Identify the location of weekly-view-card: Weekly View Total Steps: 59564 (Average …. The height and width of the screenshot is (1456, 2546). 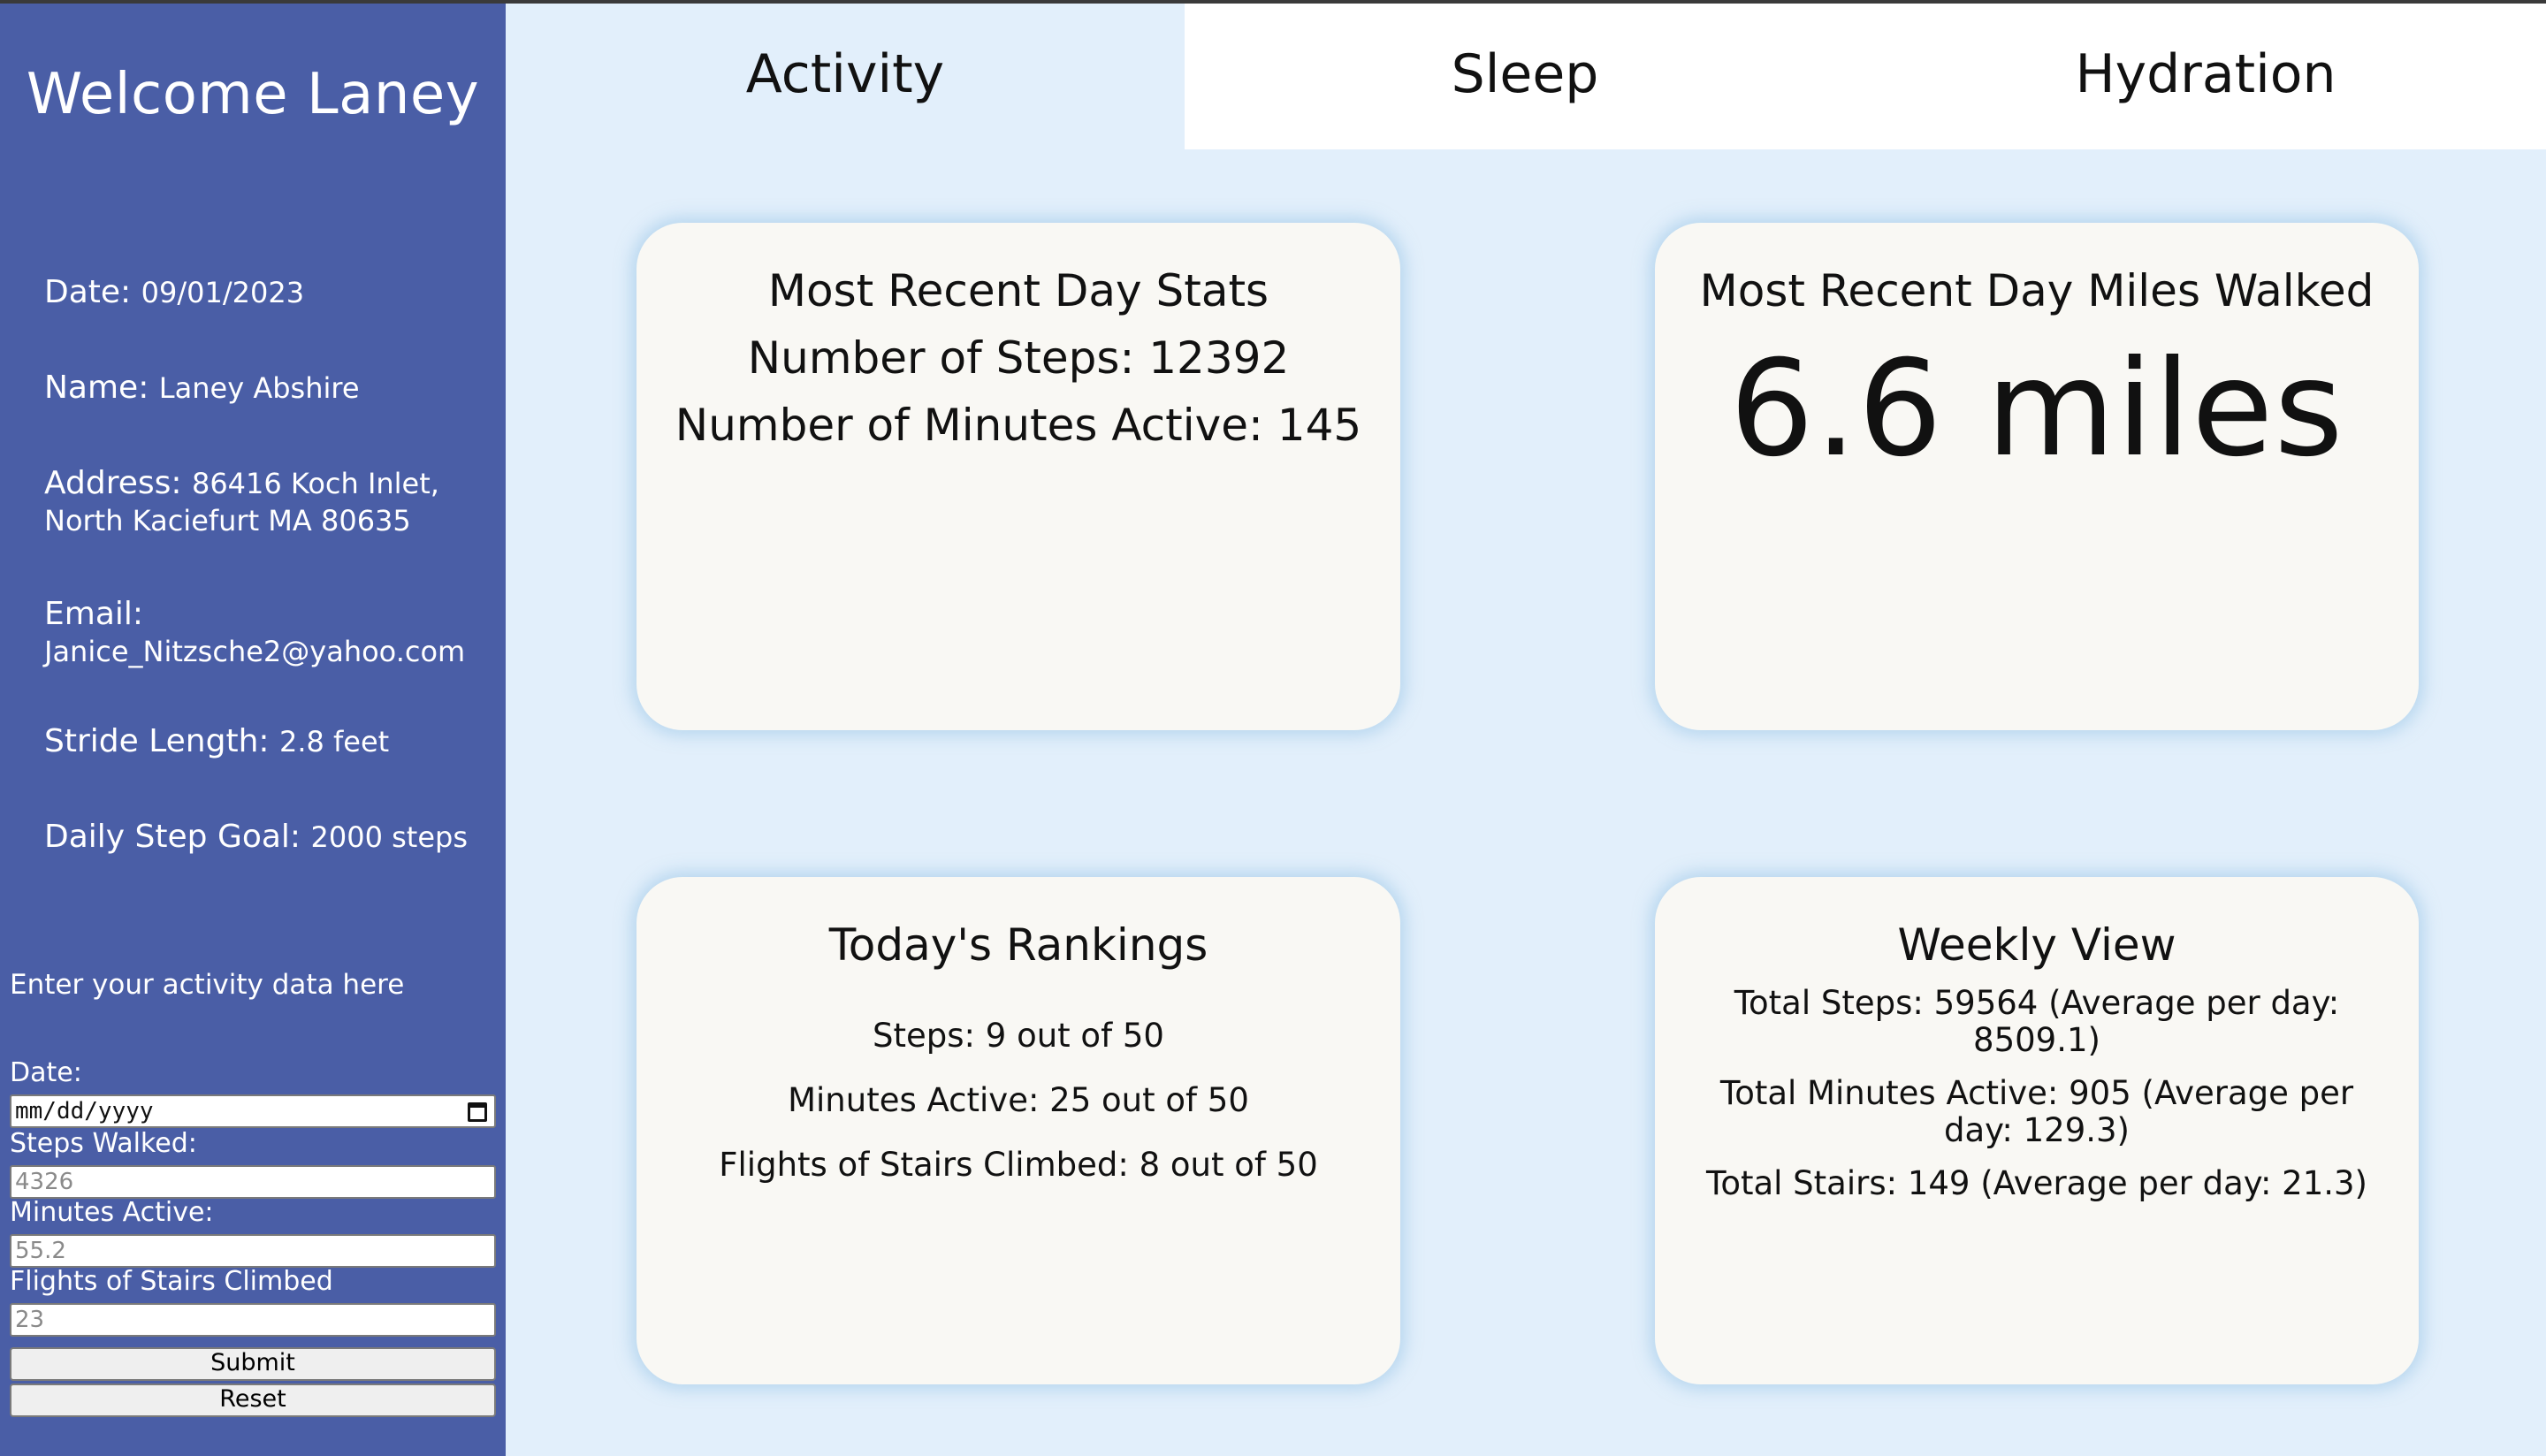
(2037, 1130).